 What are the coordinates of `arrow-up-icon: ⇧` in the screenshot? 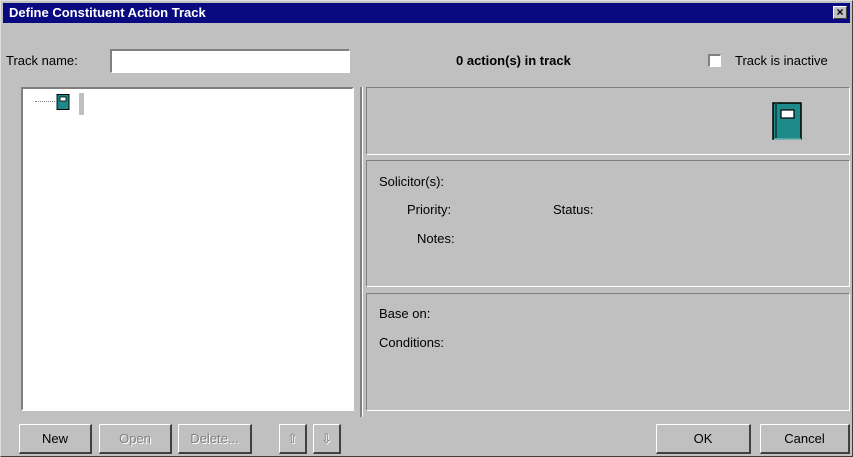 It's located at (292, 438).